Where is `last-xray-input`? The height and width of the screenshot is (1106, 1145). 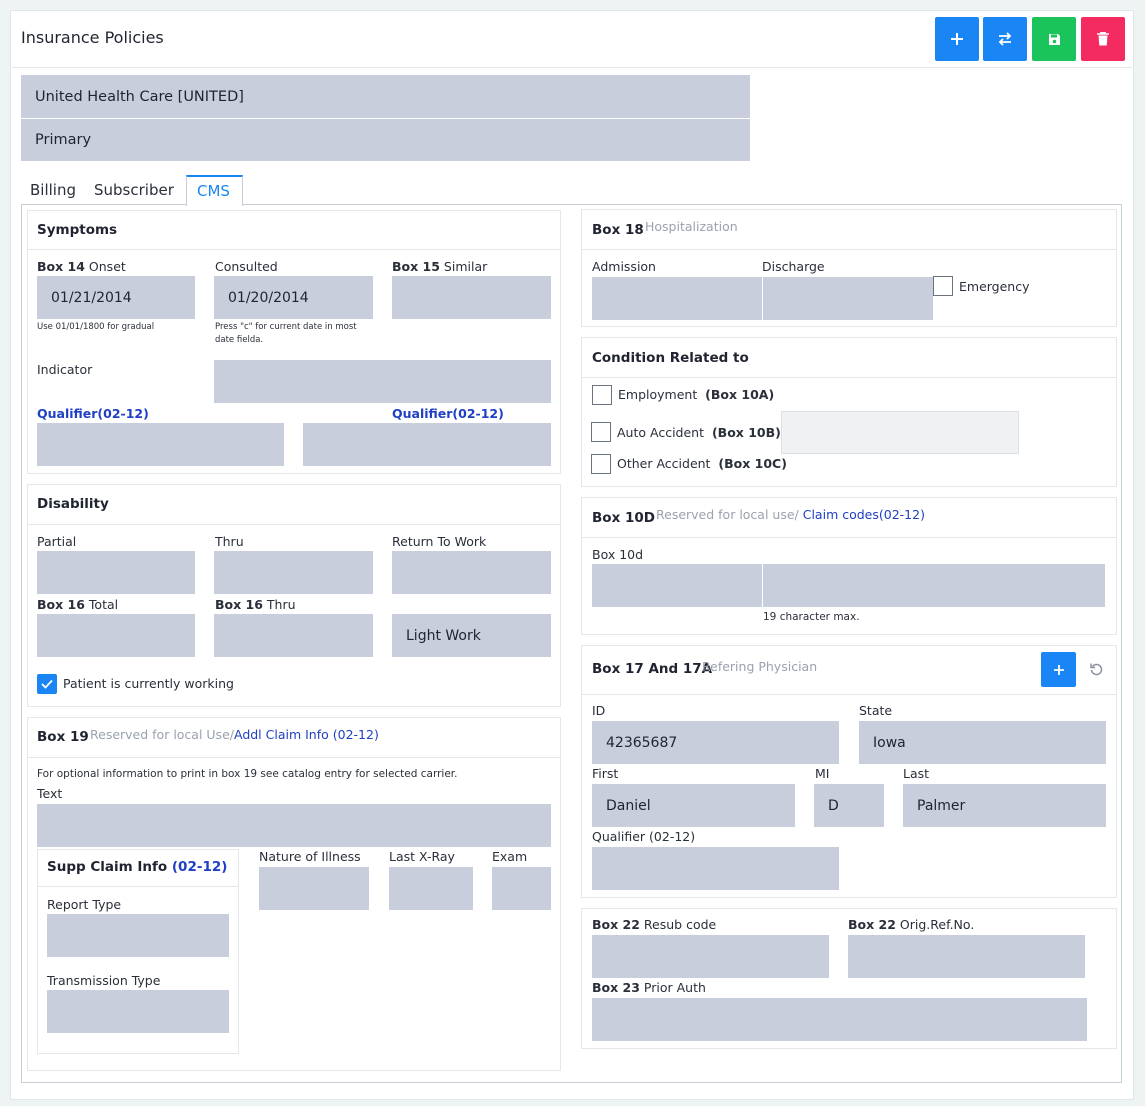 last-xray-input is located at coordinates (431, 888).